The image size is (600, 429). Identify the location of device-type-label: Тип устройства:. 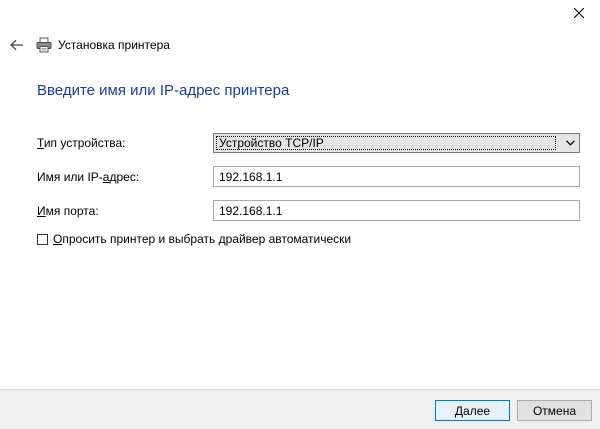
(81, 143).